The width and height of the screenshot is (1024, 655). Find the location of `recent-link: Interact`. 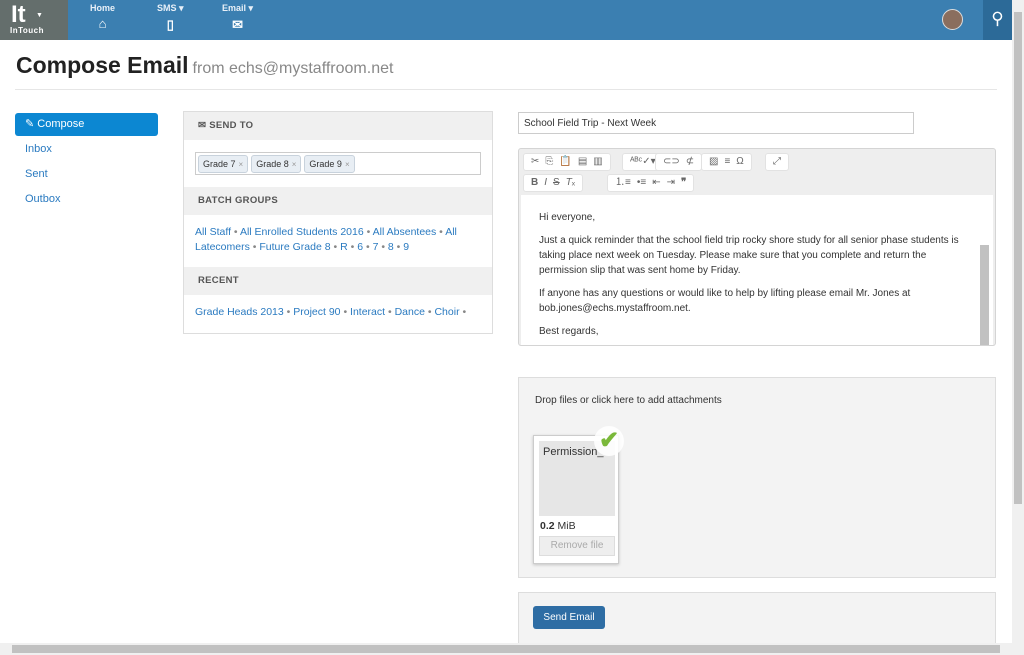

recent-link: Interact is located at coordinates (367, 312).